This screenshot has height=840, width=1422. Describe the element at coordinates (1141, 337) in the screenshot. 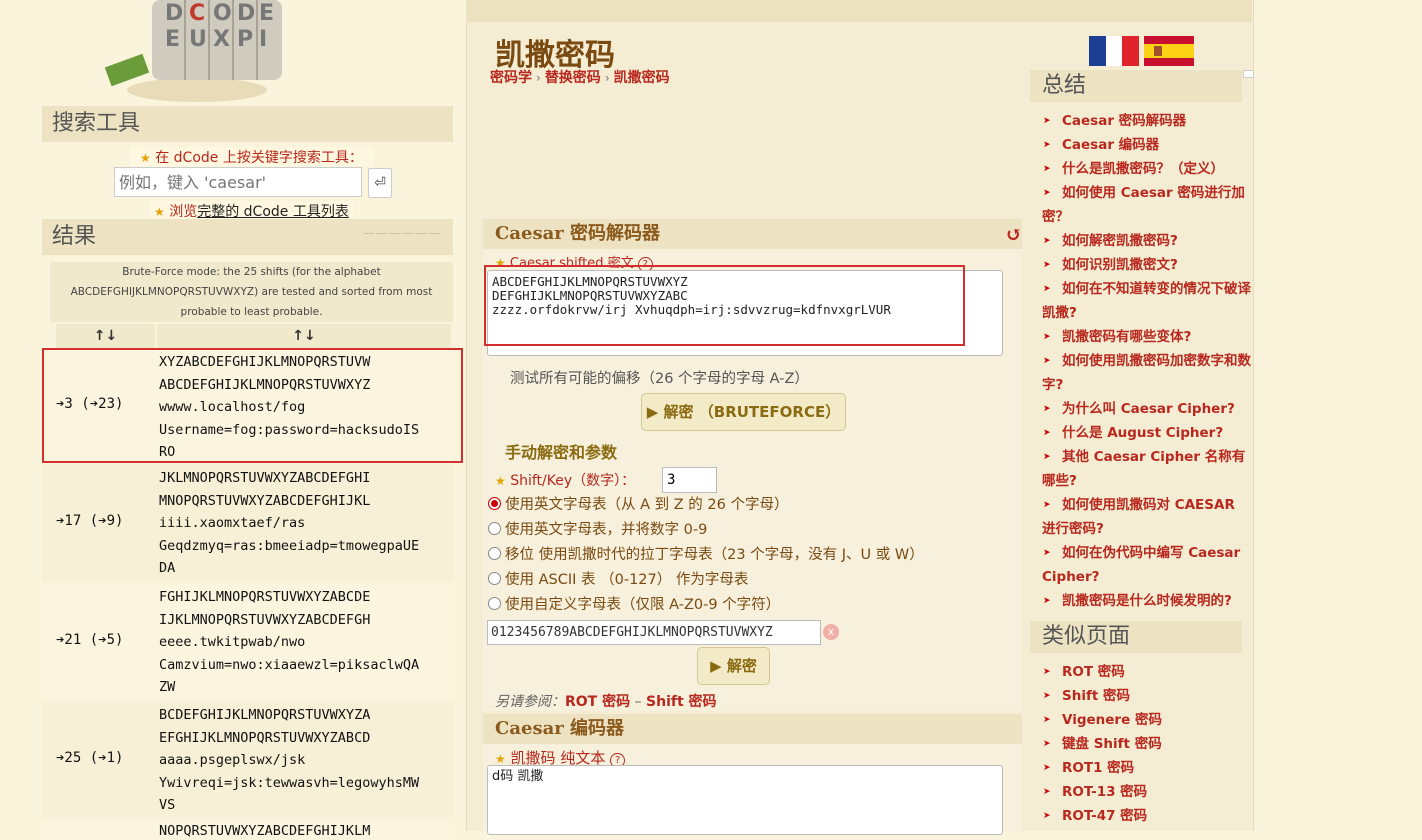

I see `summary-item: ➤ 凯撒密码有哪些变体?` at that location.